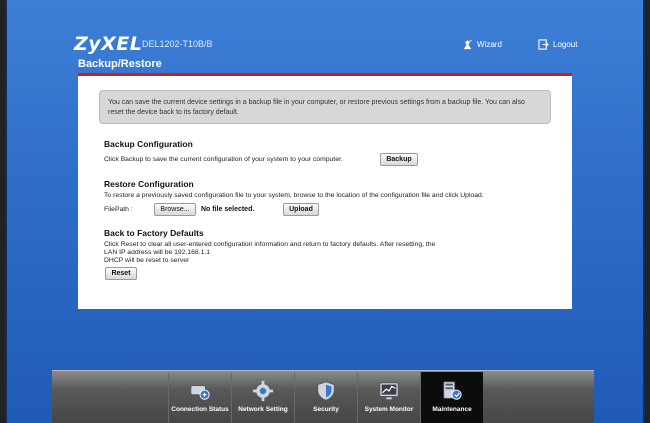 The width and height of the screenshot is (650, 423). What do you see at coordinates (154, 233) in the screenshot?
I see `factory-section-title: Back to Factory Defaults` at bounding box center [154, 233].